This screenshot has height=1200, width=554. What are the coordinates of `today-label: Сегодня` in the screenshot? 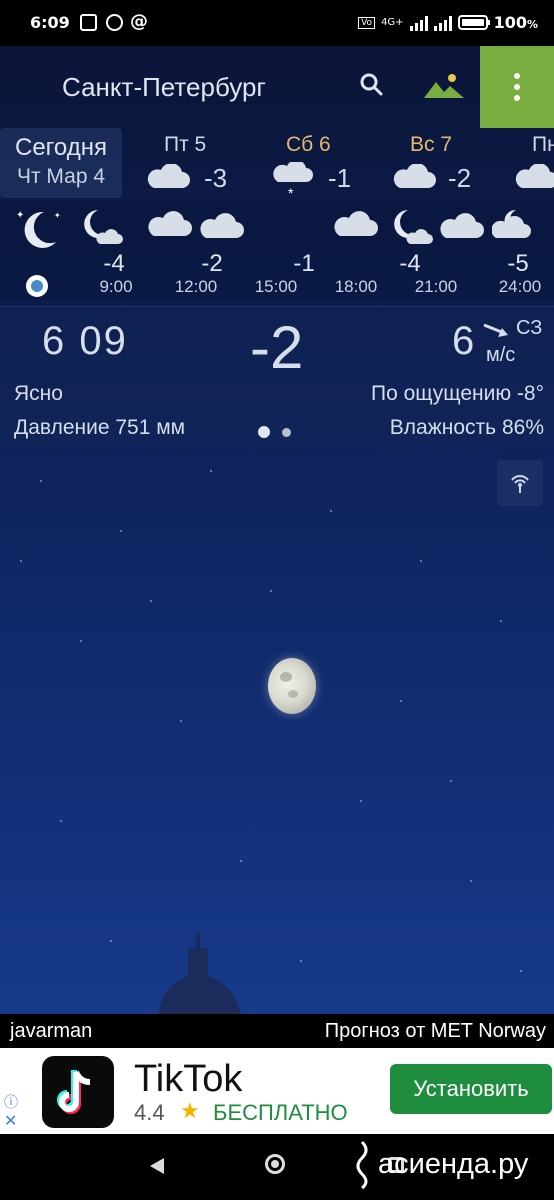 It's located at (61, 147).